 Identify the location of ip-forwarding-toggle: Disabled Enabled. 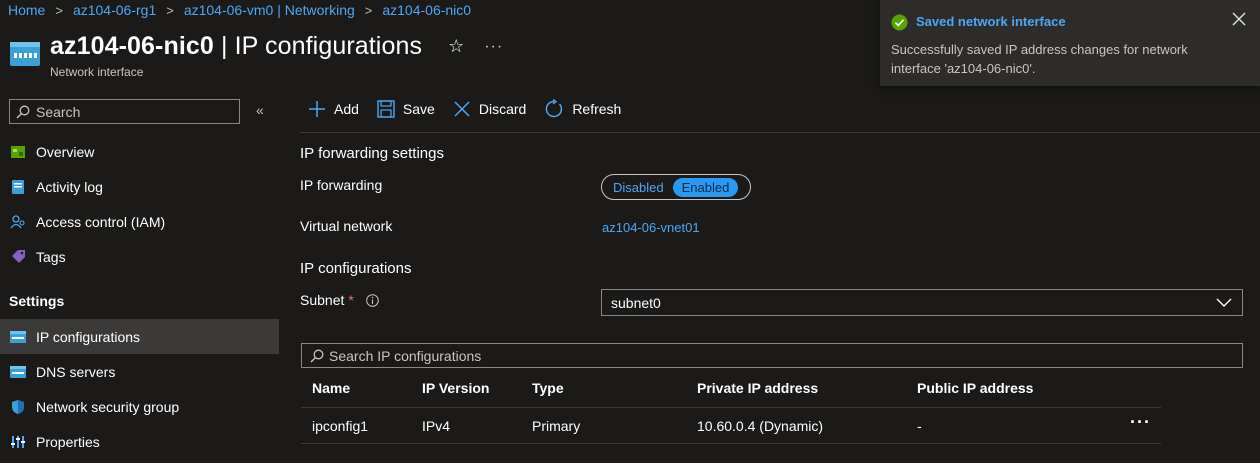
(676, 187).